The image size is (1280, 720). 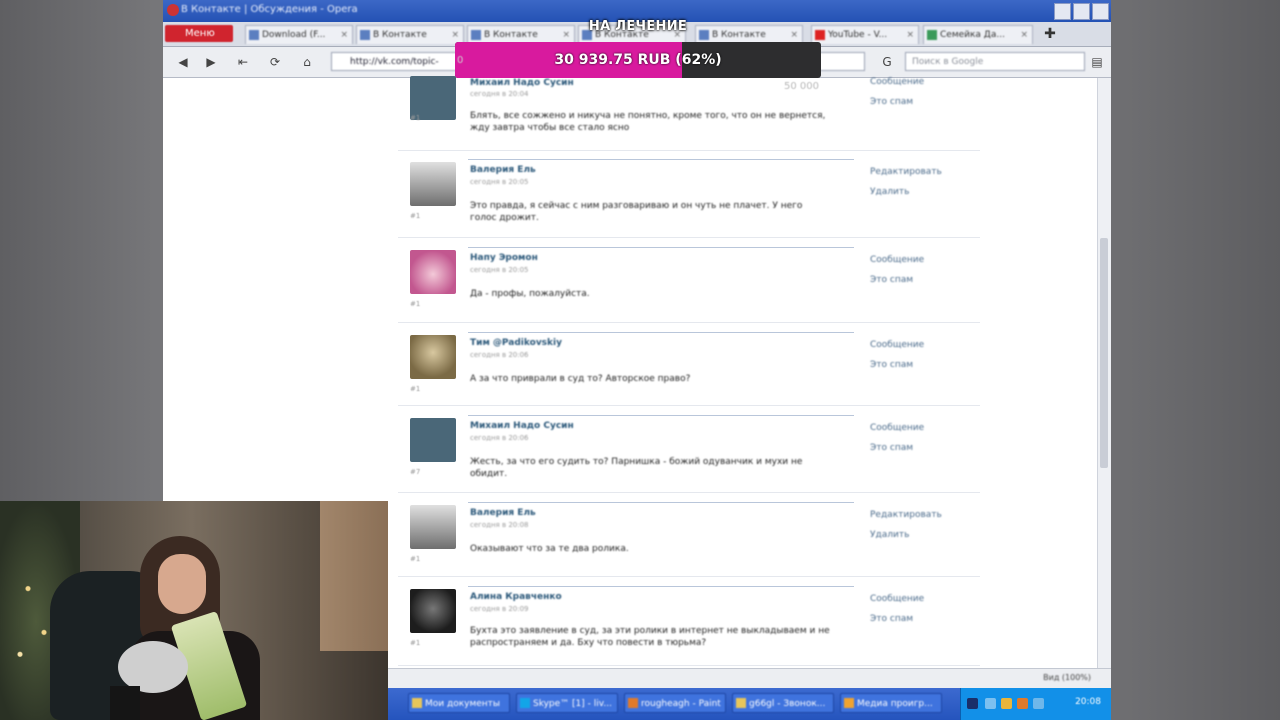 What do you see at coordinates (1081, 11) in the screenshot?
I see `maximize-button` at bounding box center [1081, 11].